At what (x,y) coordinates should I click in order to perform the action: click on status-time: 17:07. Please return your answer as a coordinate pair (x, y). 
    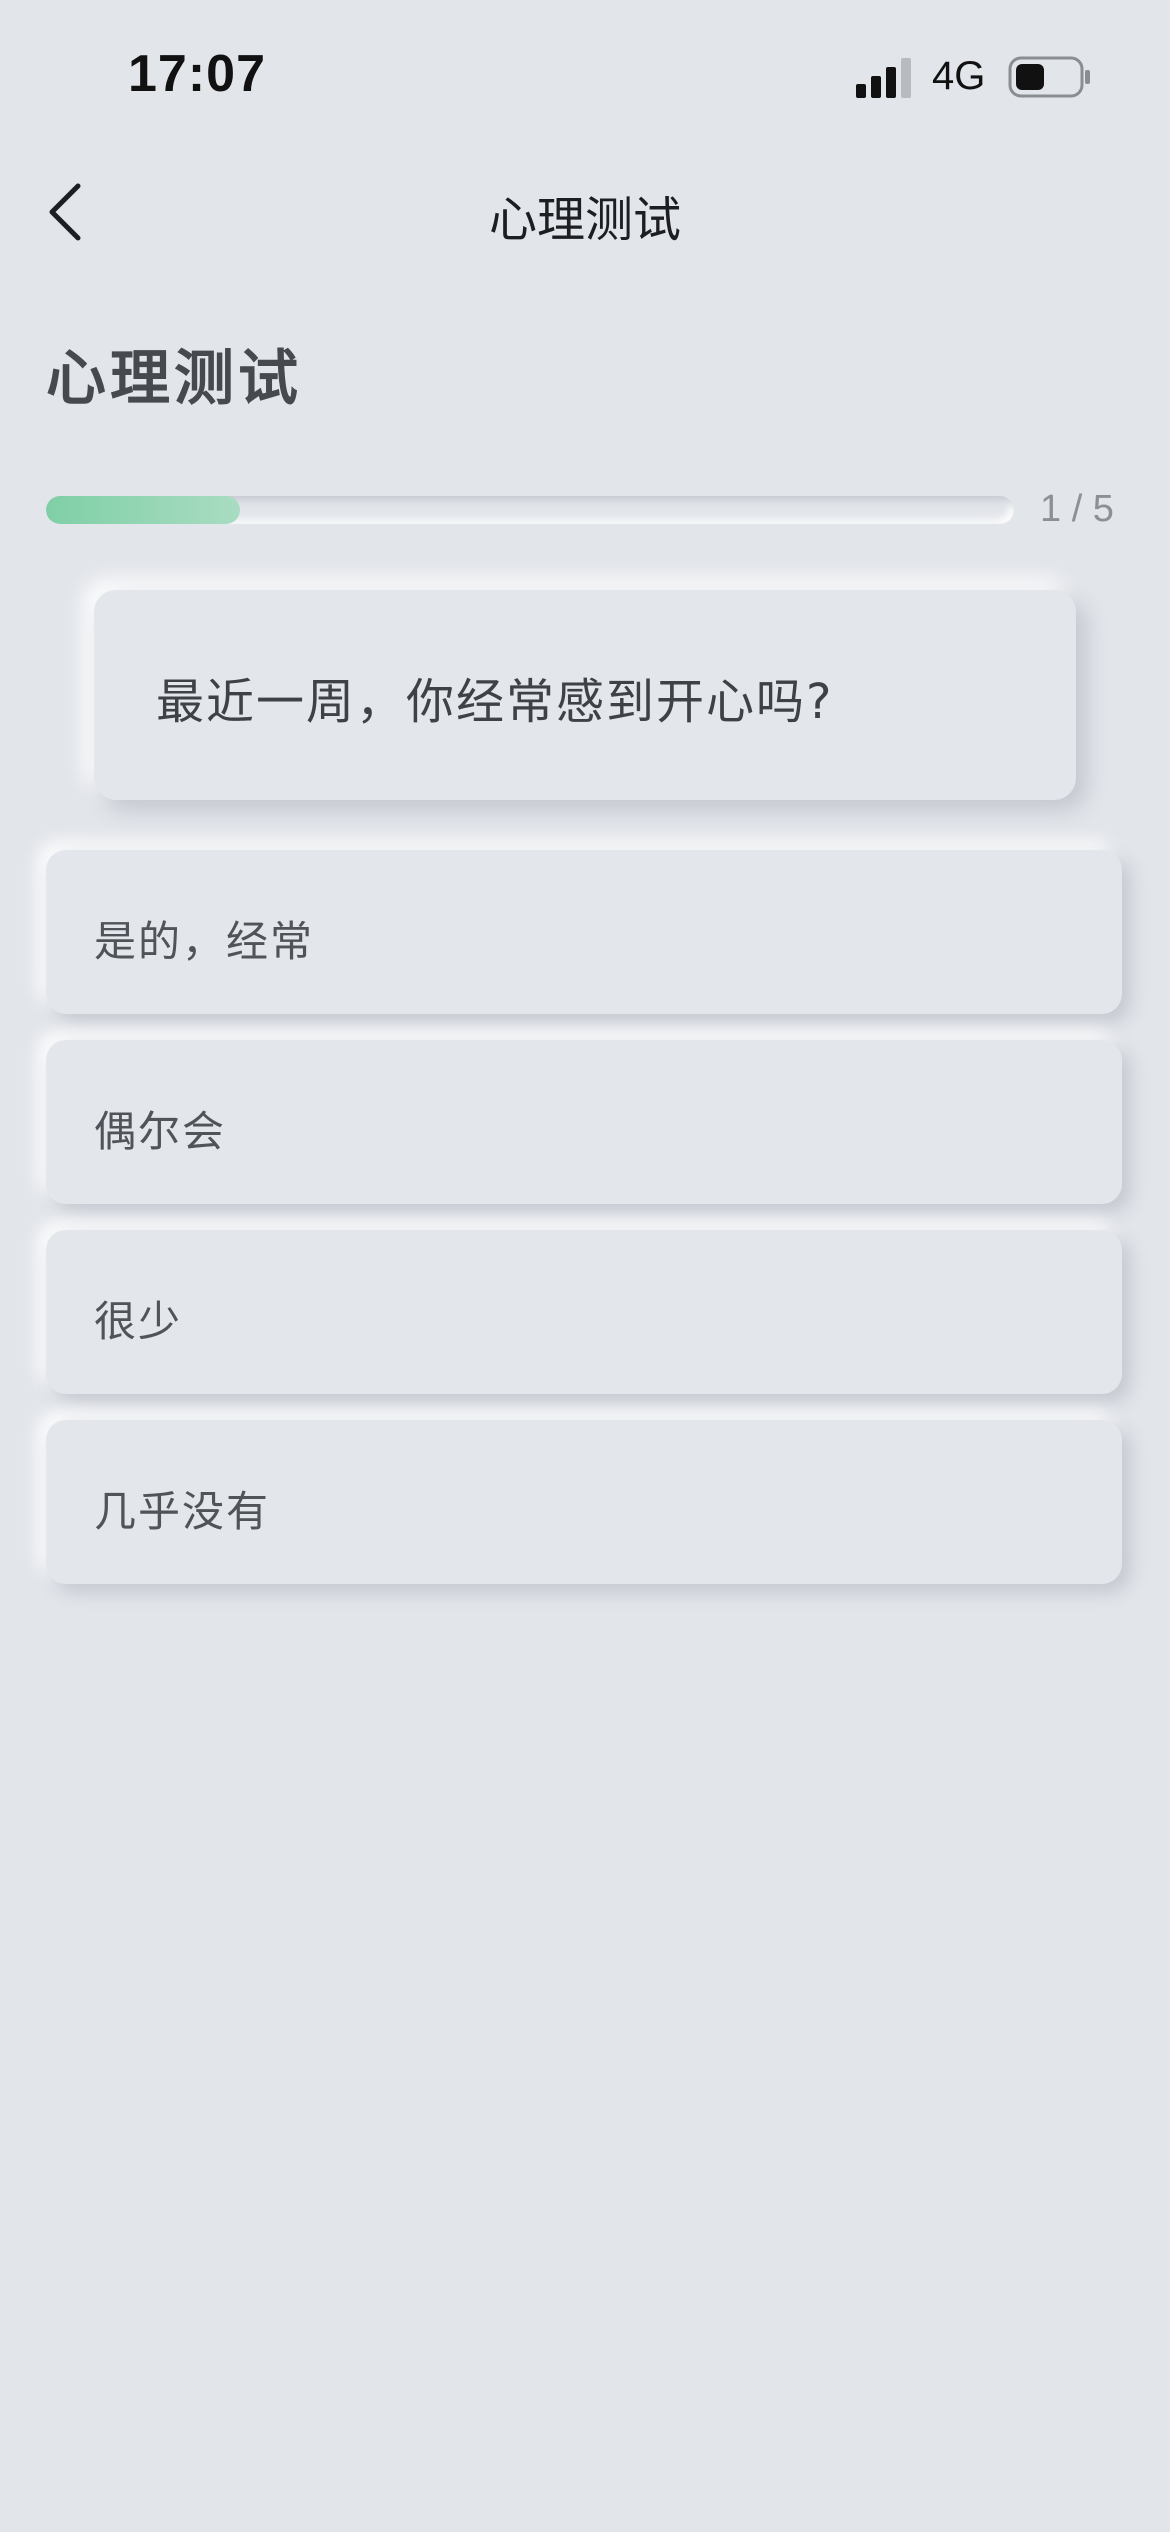
    Looking at the image, I should click on (197, 74).